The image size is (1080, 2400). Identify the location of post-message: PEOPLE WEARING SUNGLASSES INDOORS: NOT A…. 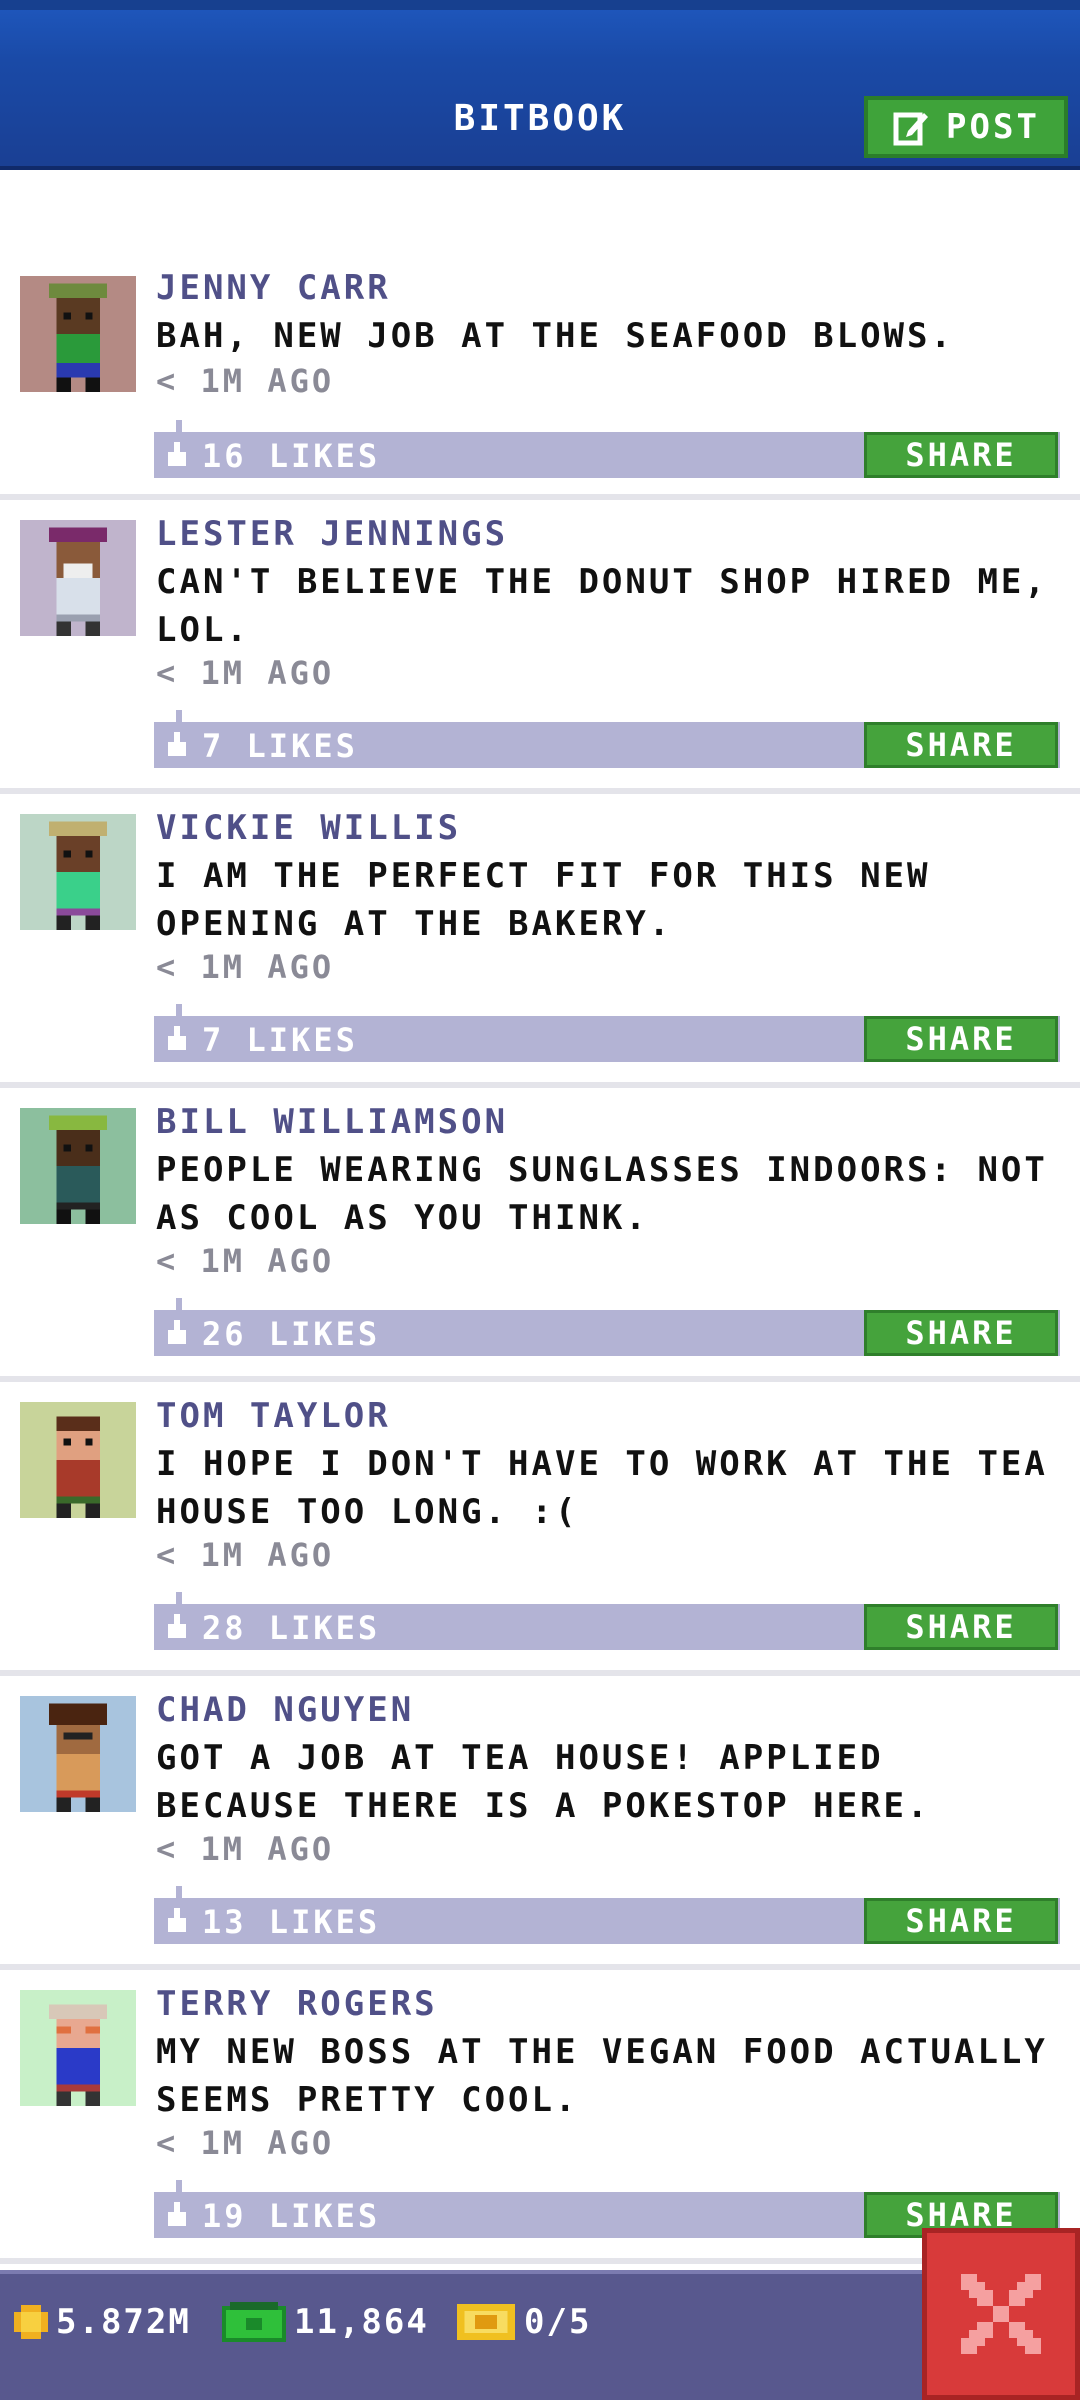
(602, 1194).